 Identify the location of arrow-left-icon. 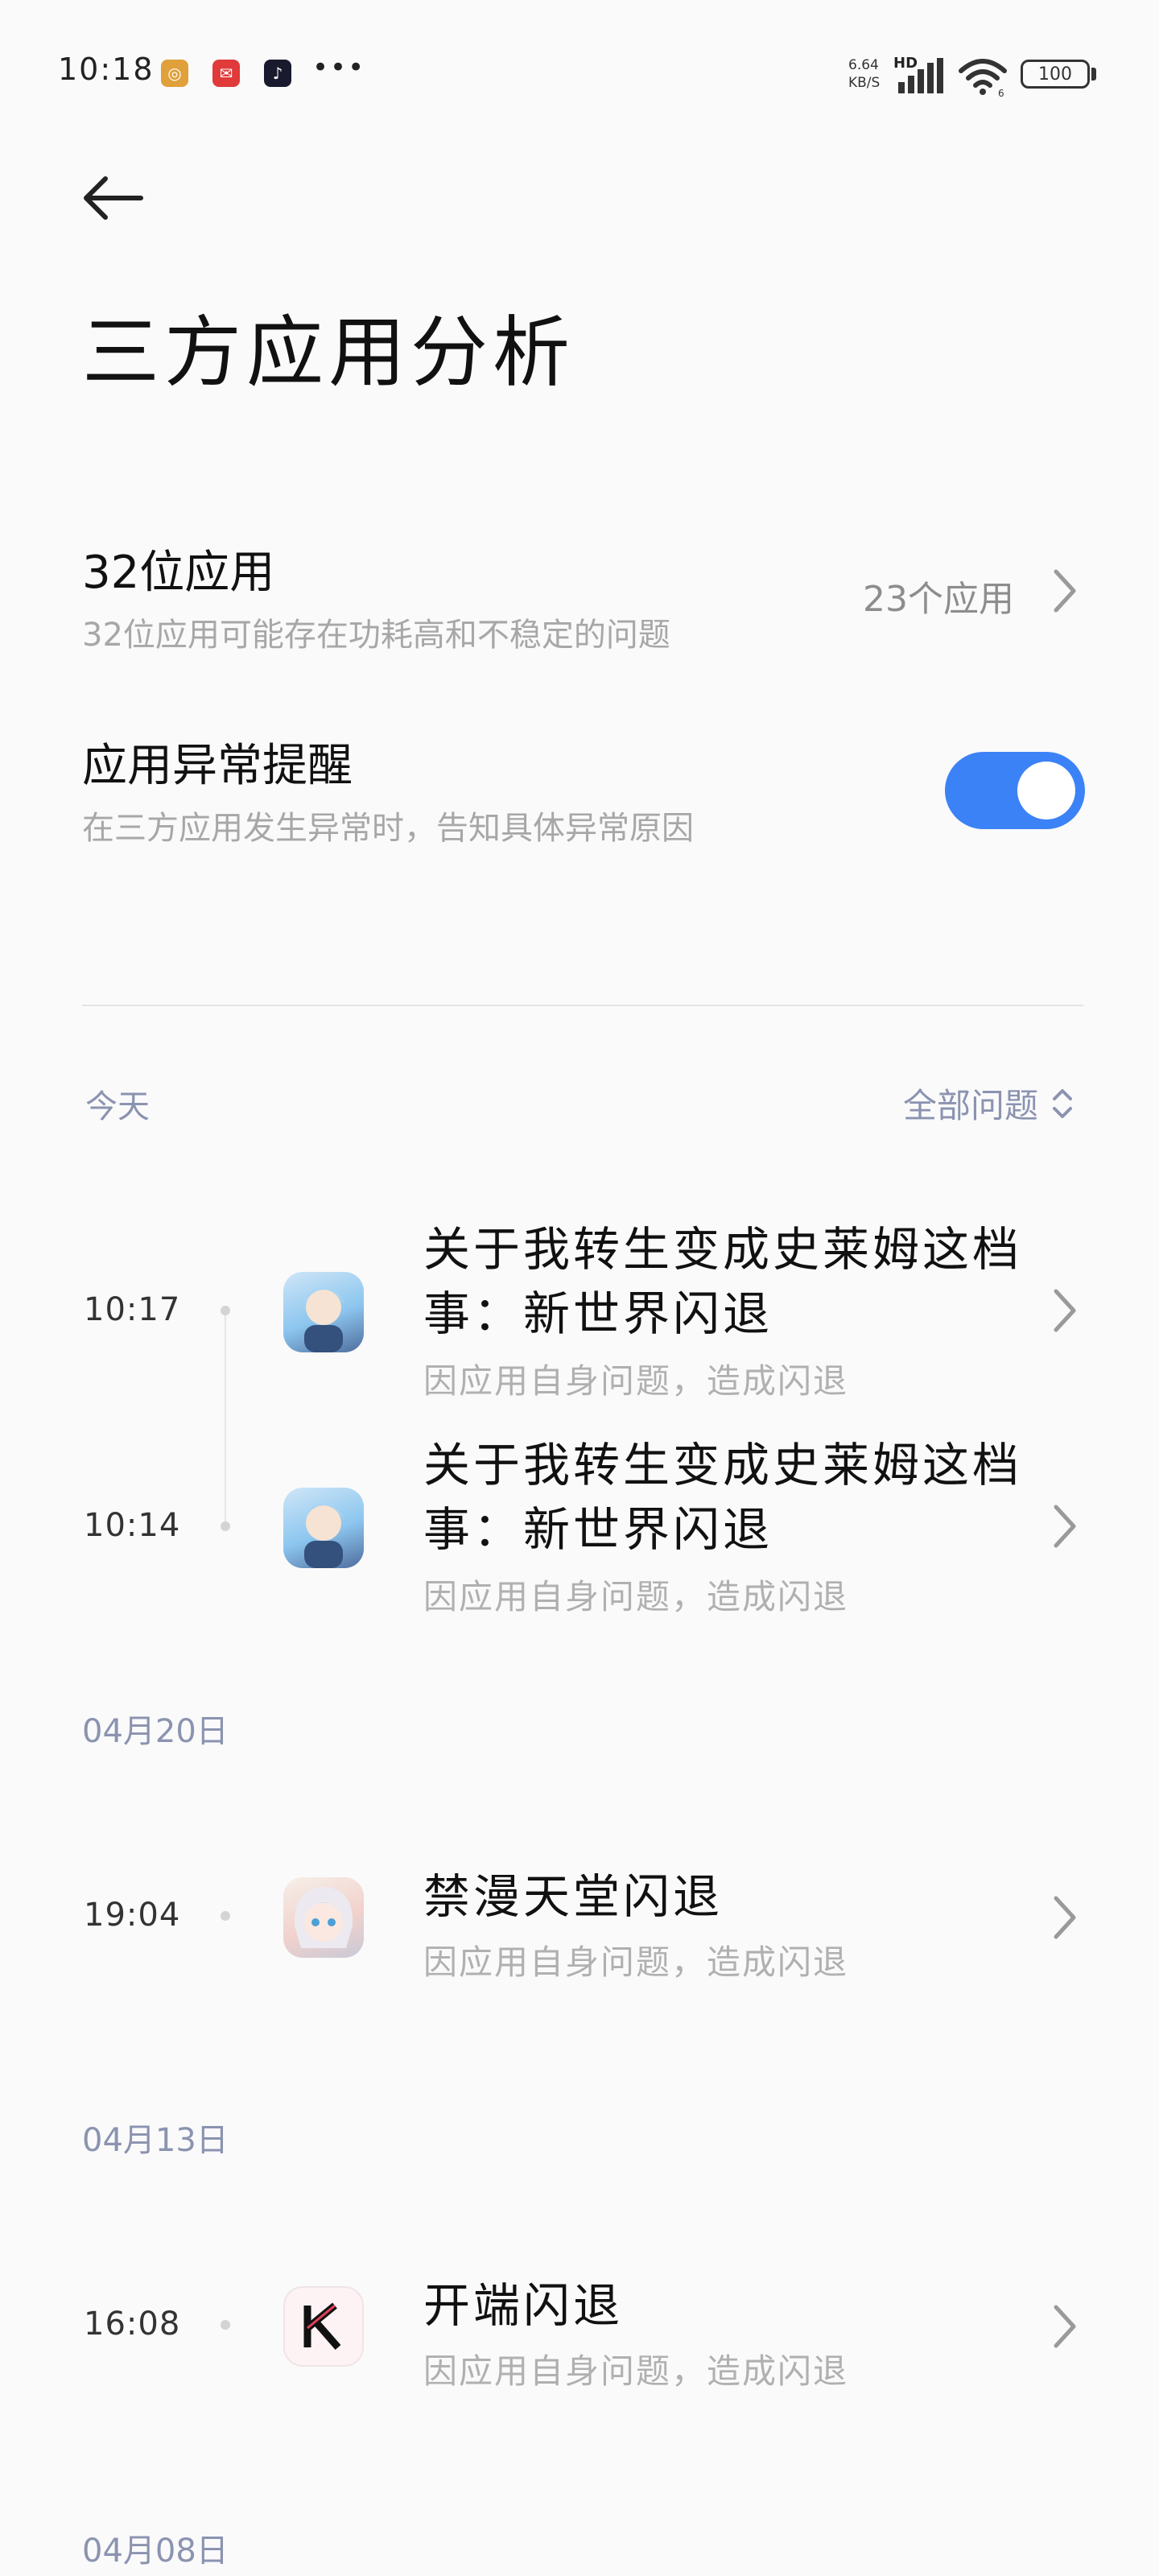
(113, 198).